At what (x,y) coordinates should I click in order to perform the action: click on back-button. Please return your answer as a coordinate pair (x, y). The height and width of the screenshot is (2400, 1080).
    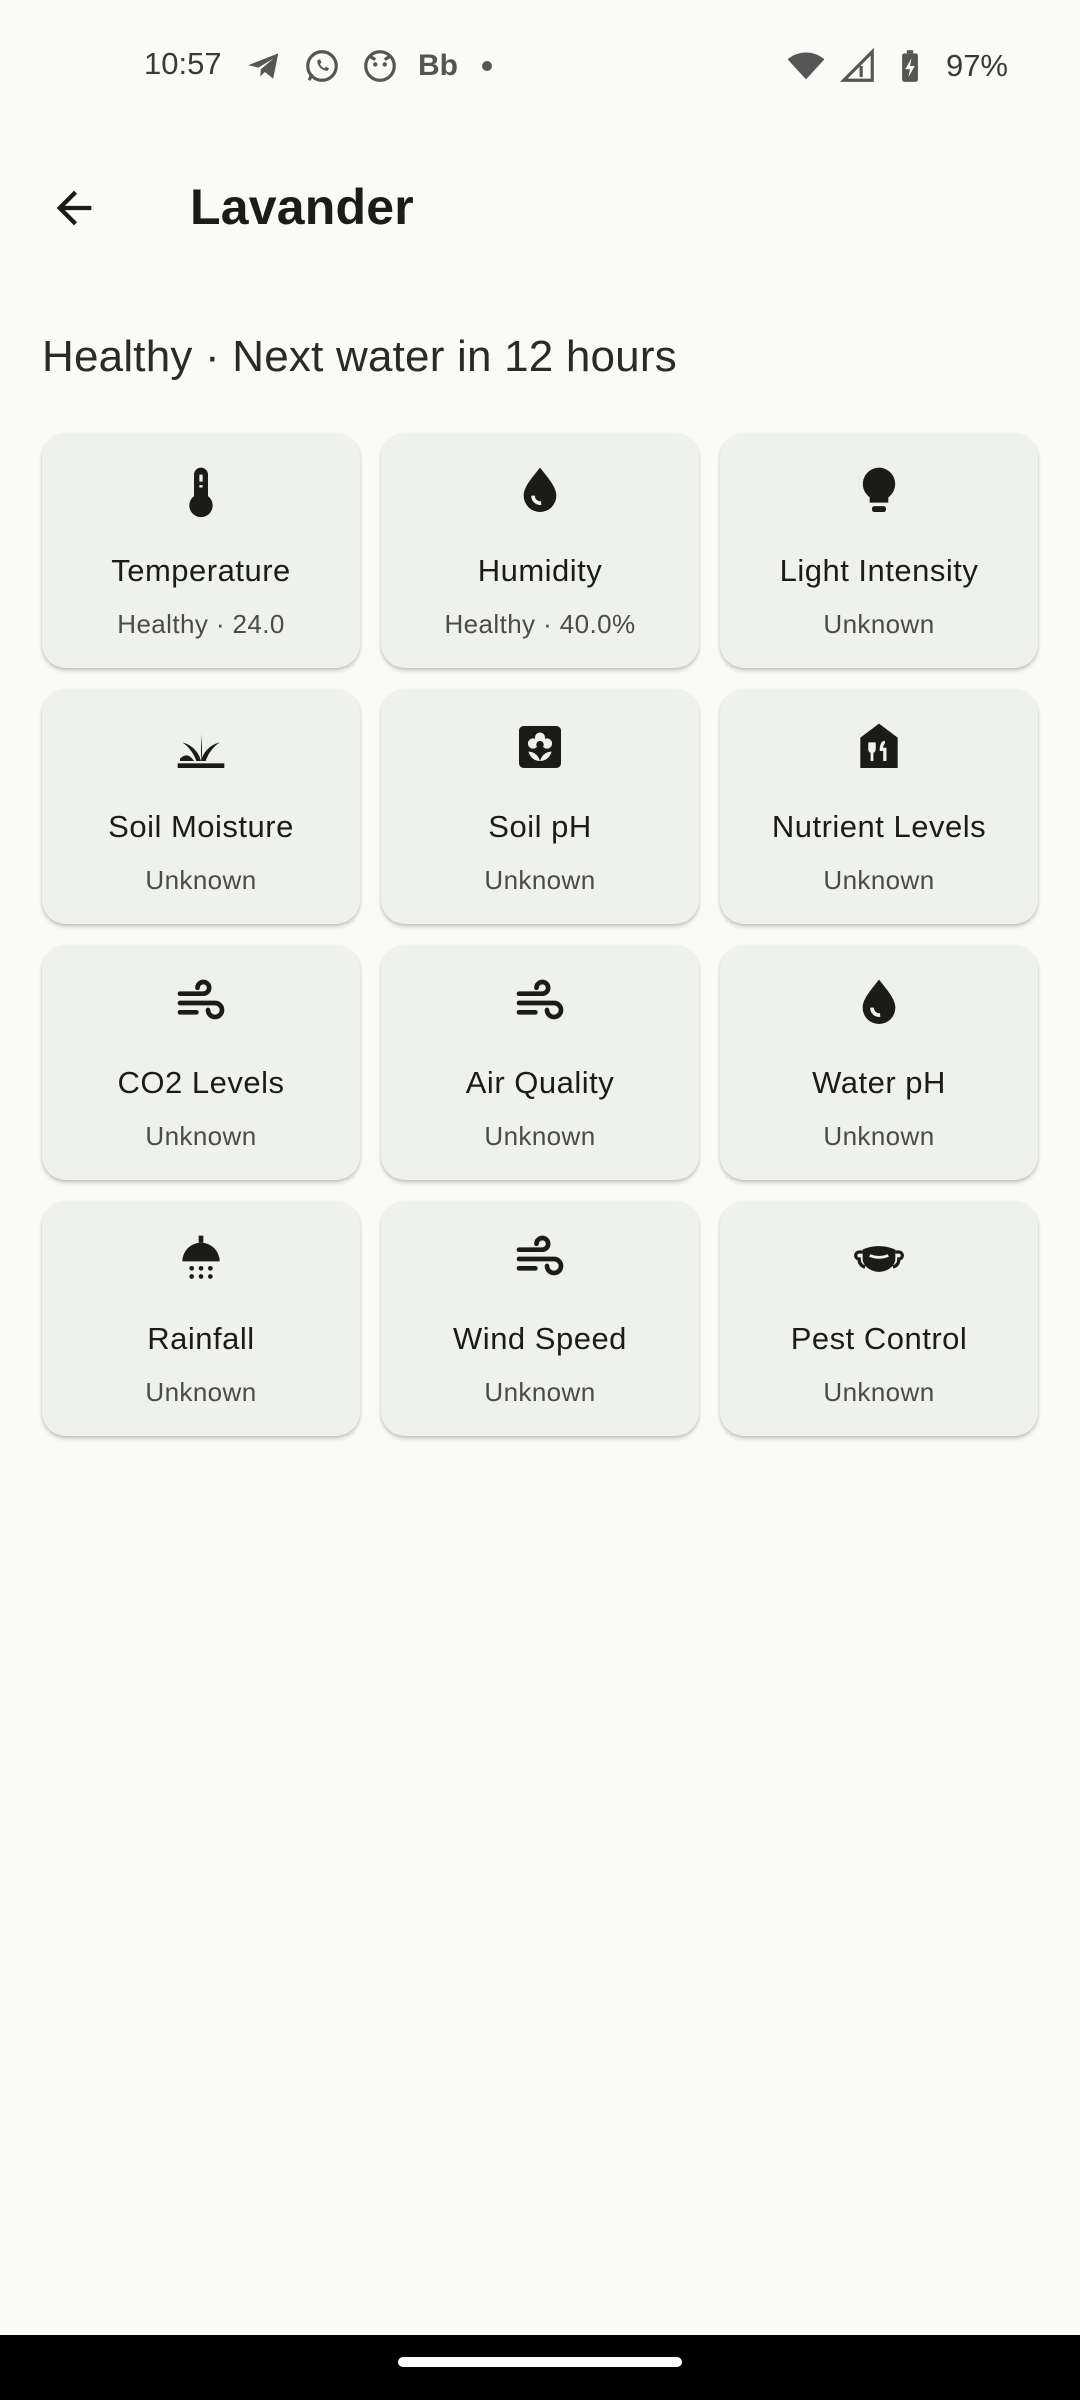
    Looking at the image, I should click on (74, 208).